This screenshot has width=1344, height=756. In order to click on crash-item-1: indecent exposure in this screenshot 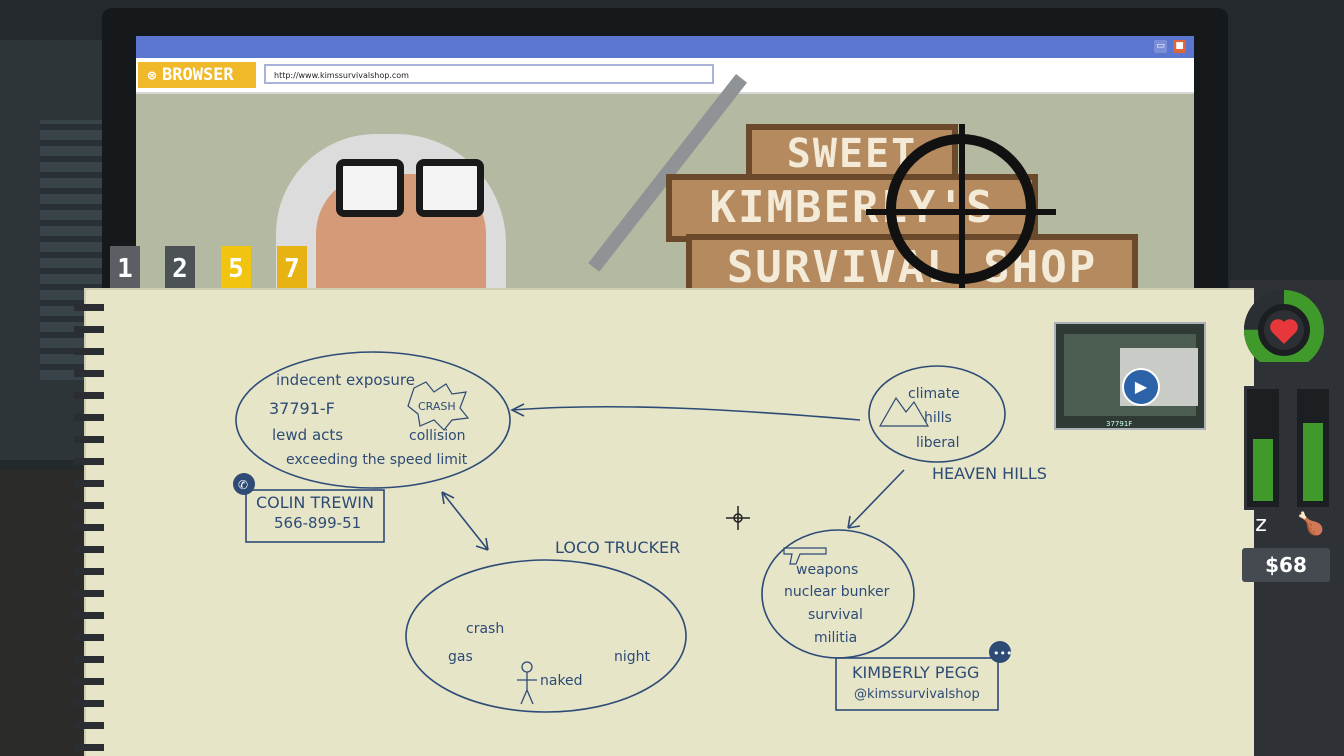, I will do `click(345, 380)`.